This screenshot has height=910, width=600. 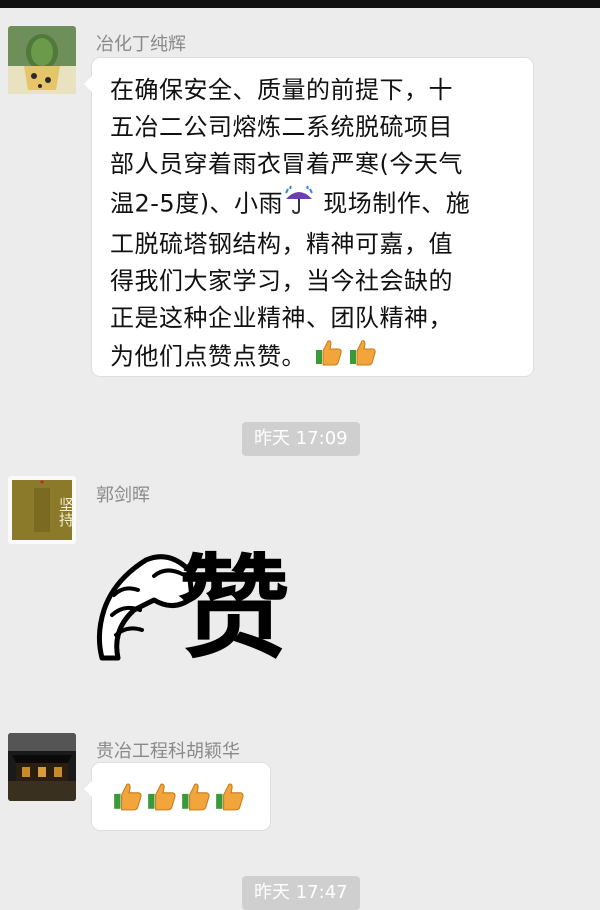 I want to click on avatar-text: 坚持, so click(x=66, y=512).